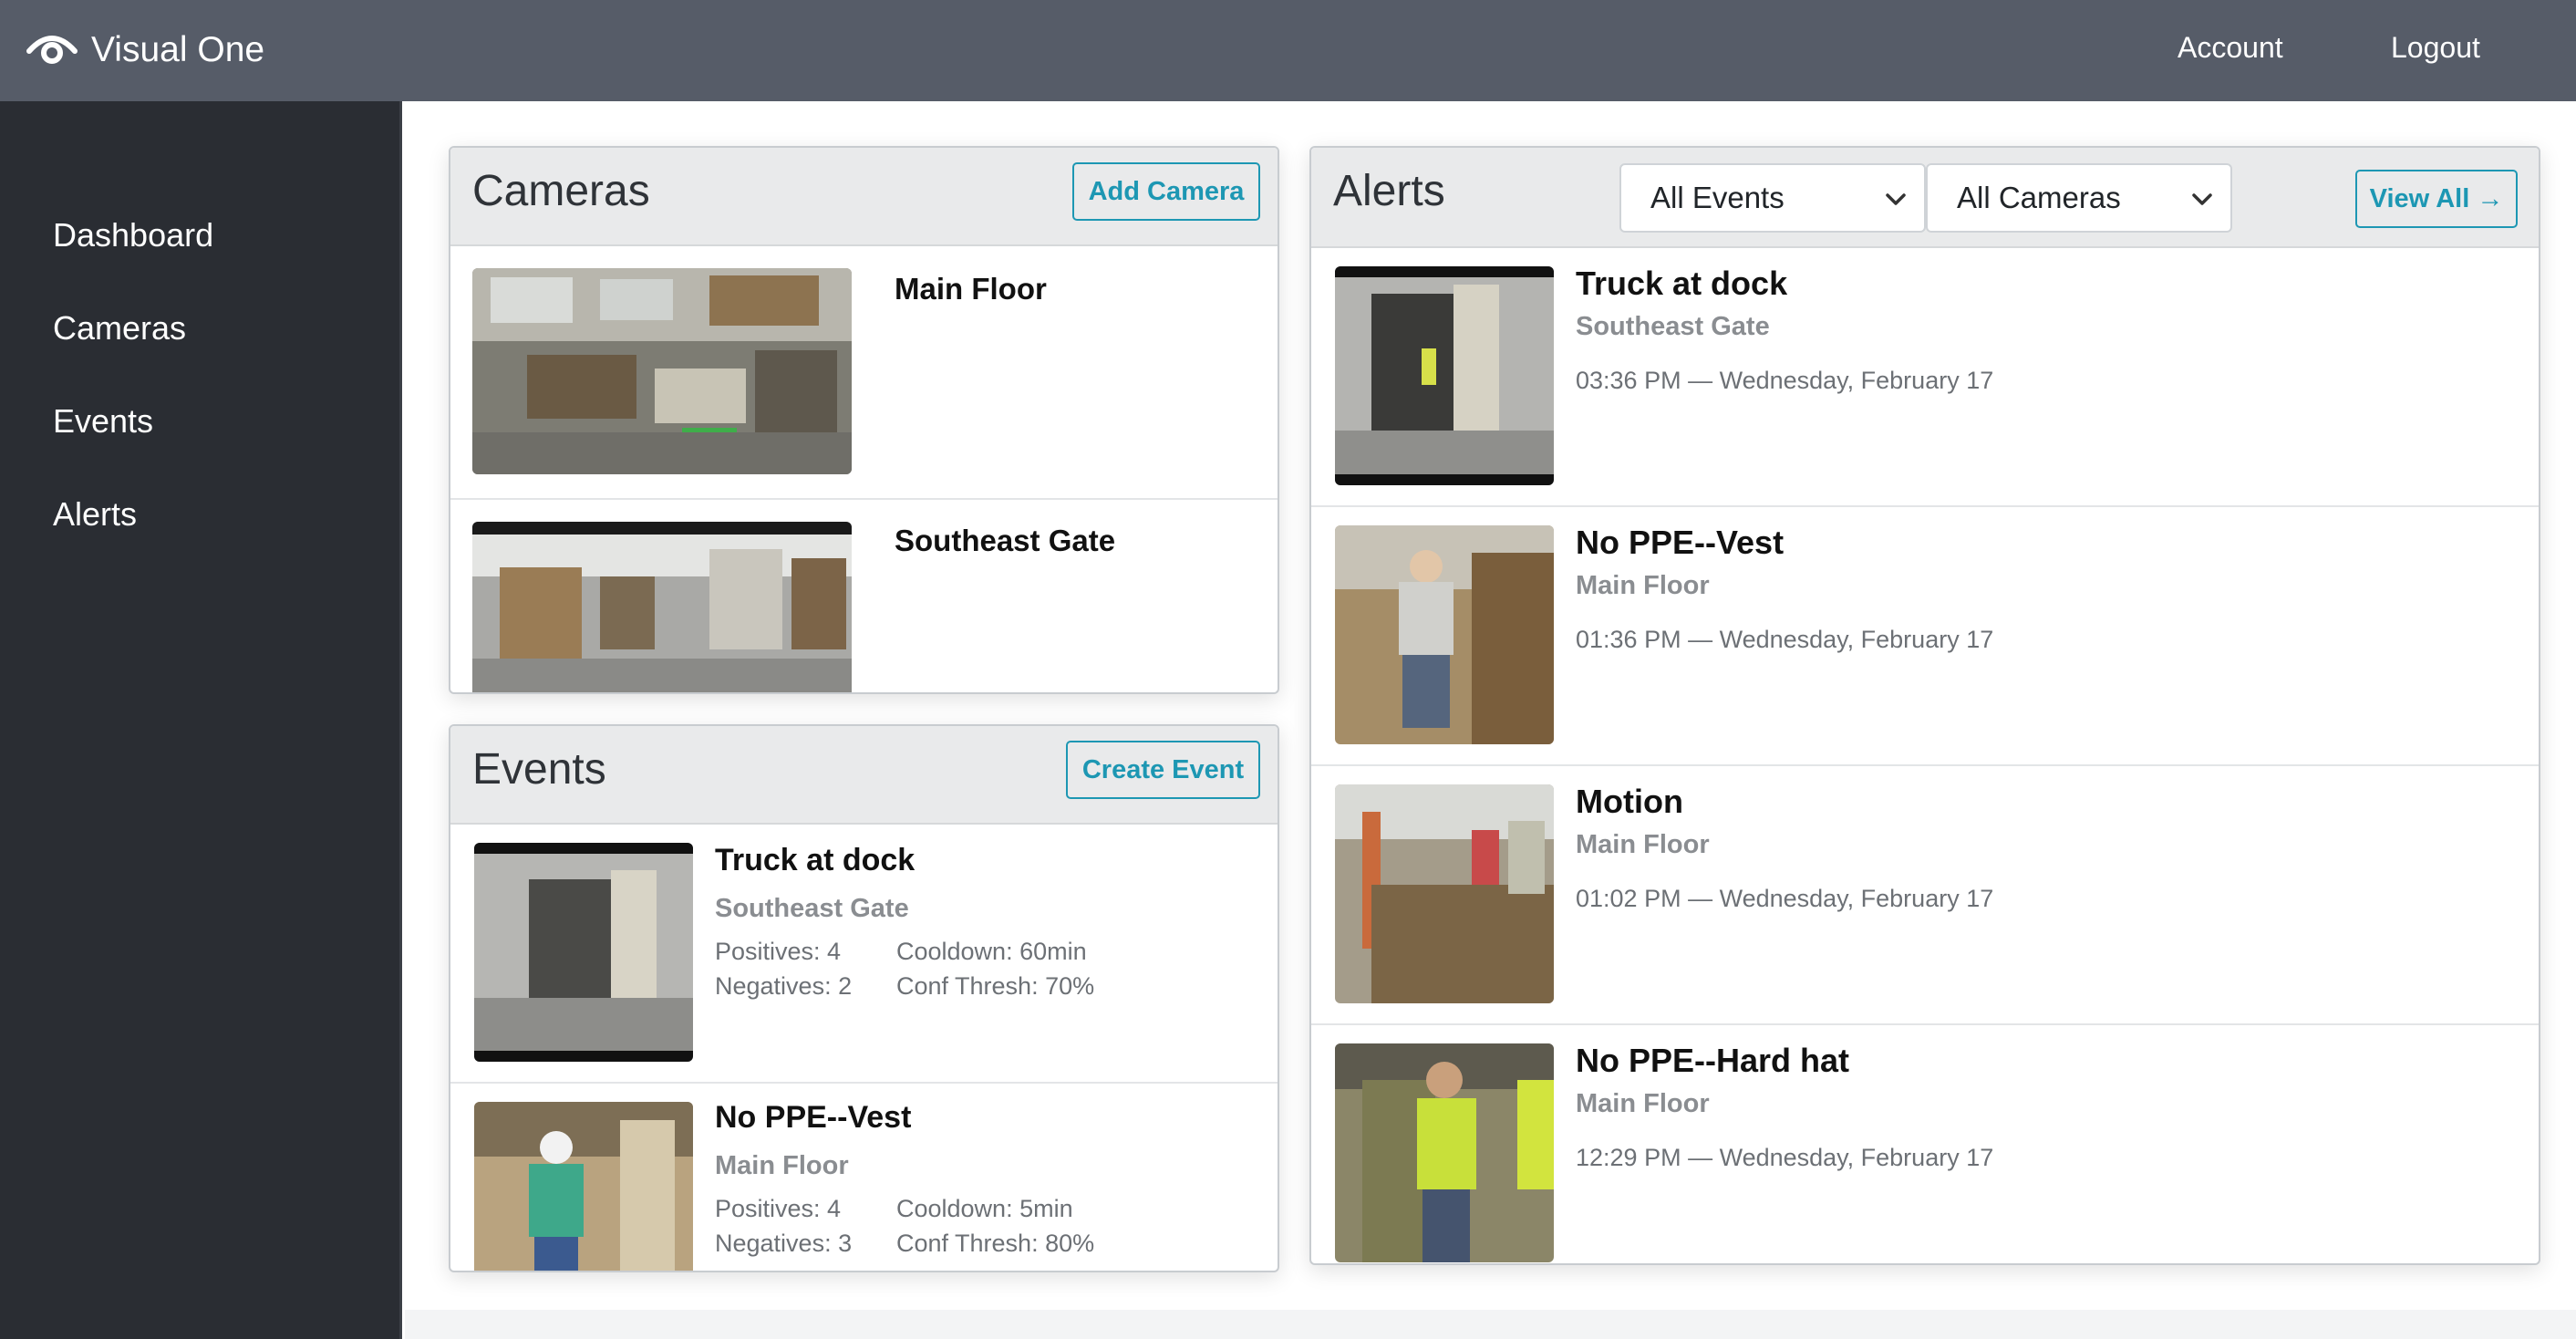 The height and width of the screenshot is (1339, 2576). Describe the element at coordinates (1166, 191) in the screenshot. I see `add-camera-button: Add Camera` at that location.